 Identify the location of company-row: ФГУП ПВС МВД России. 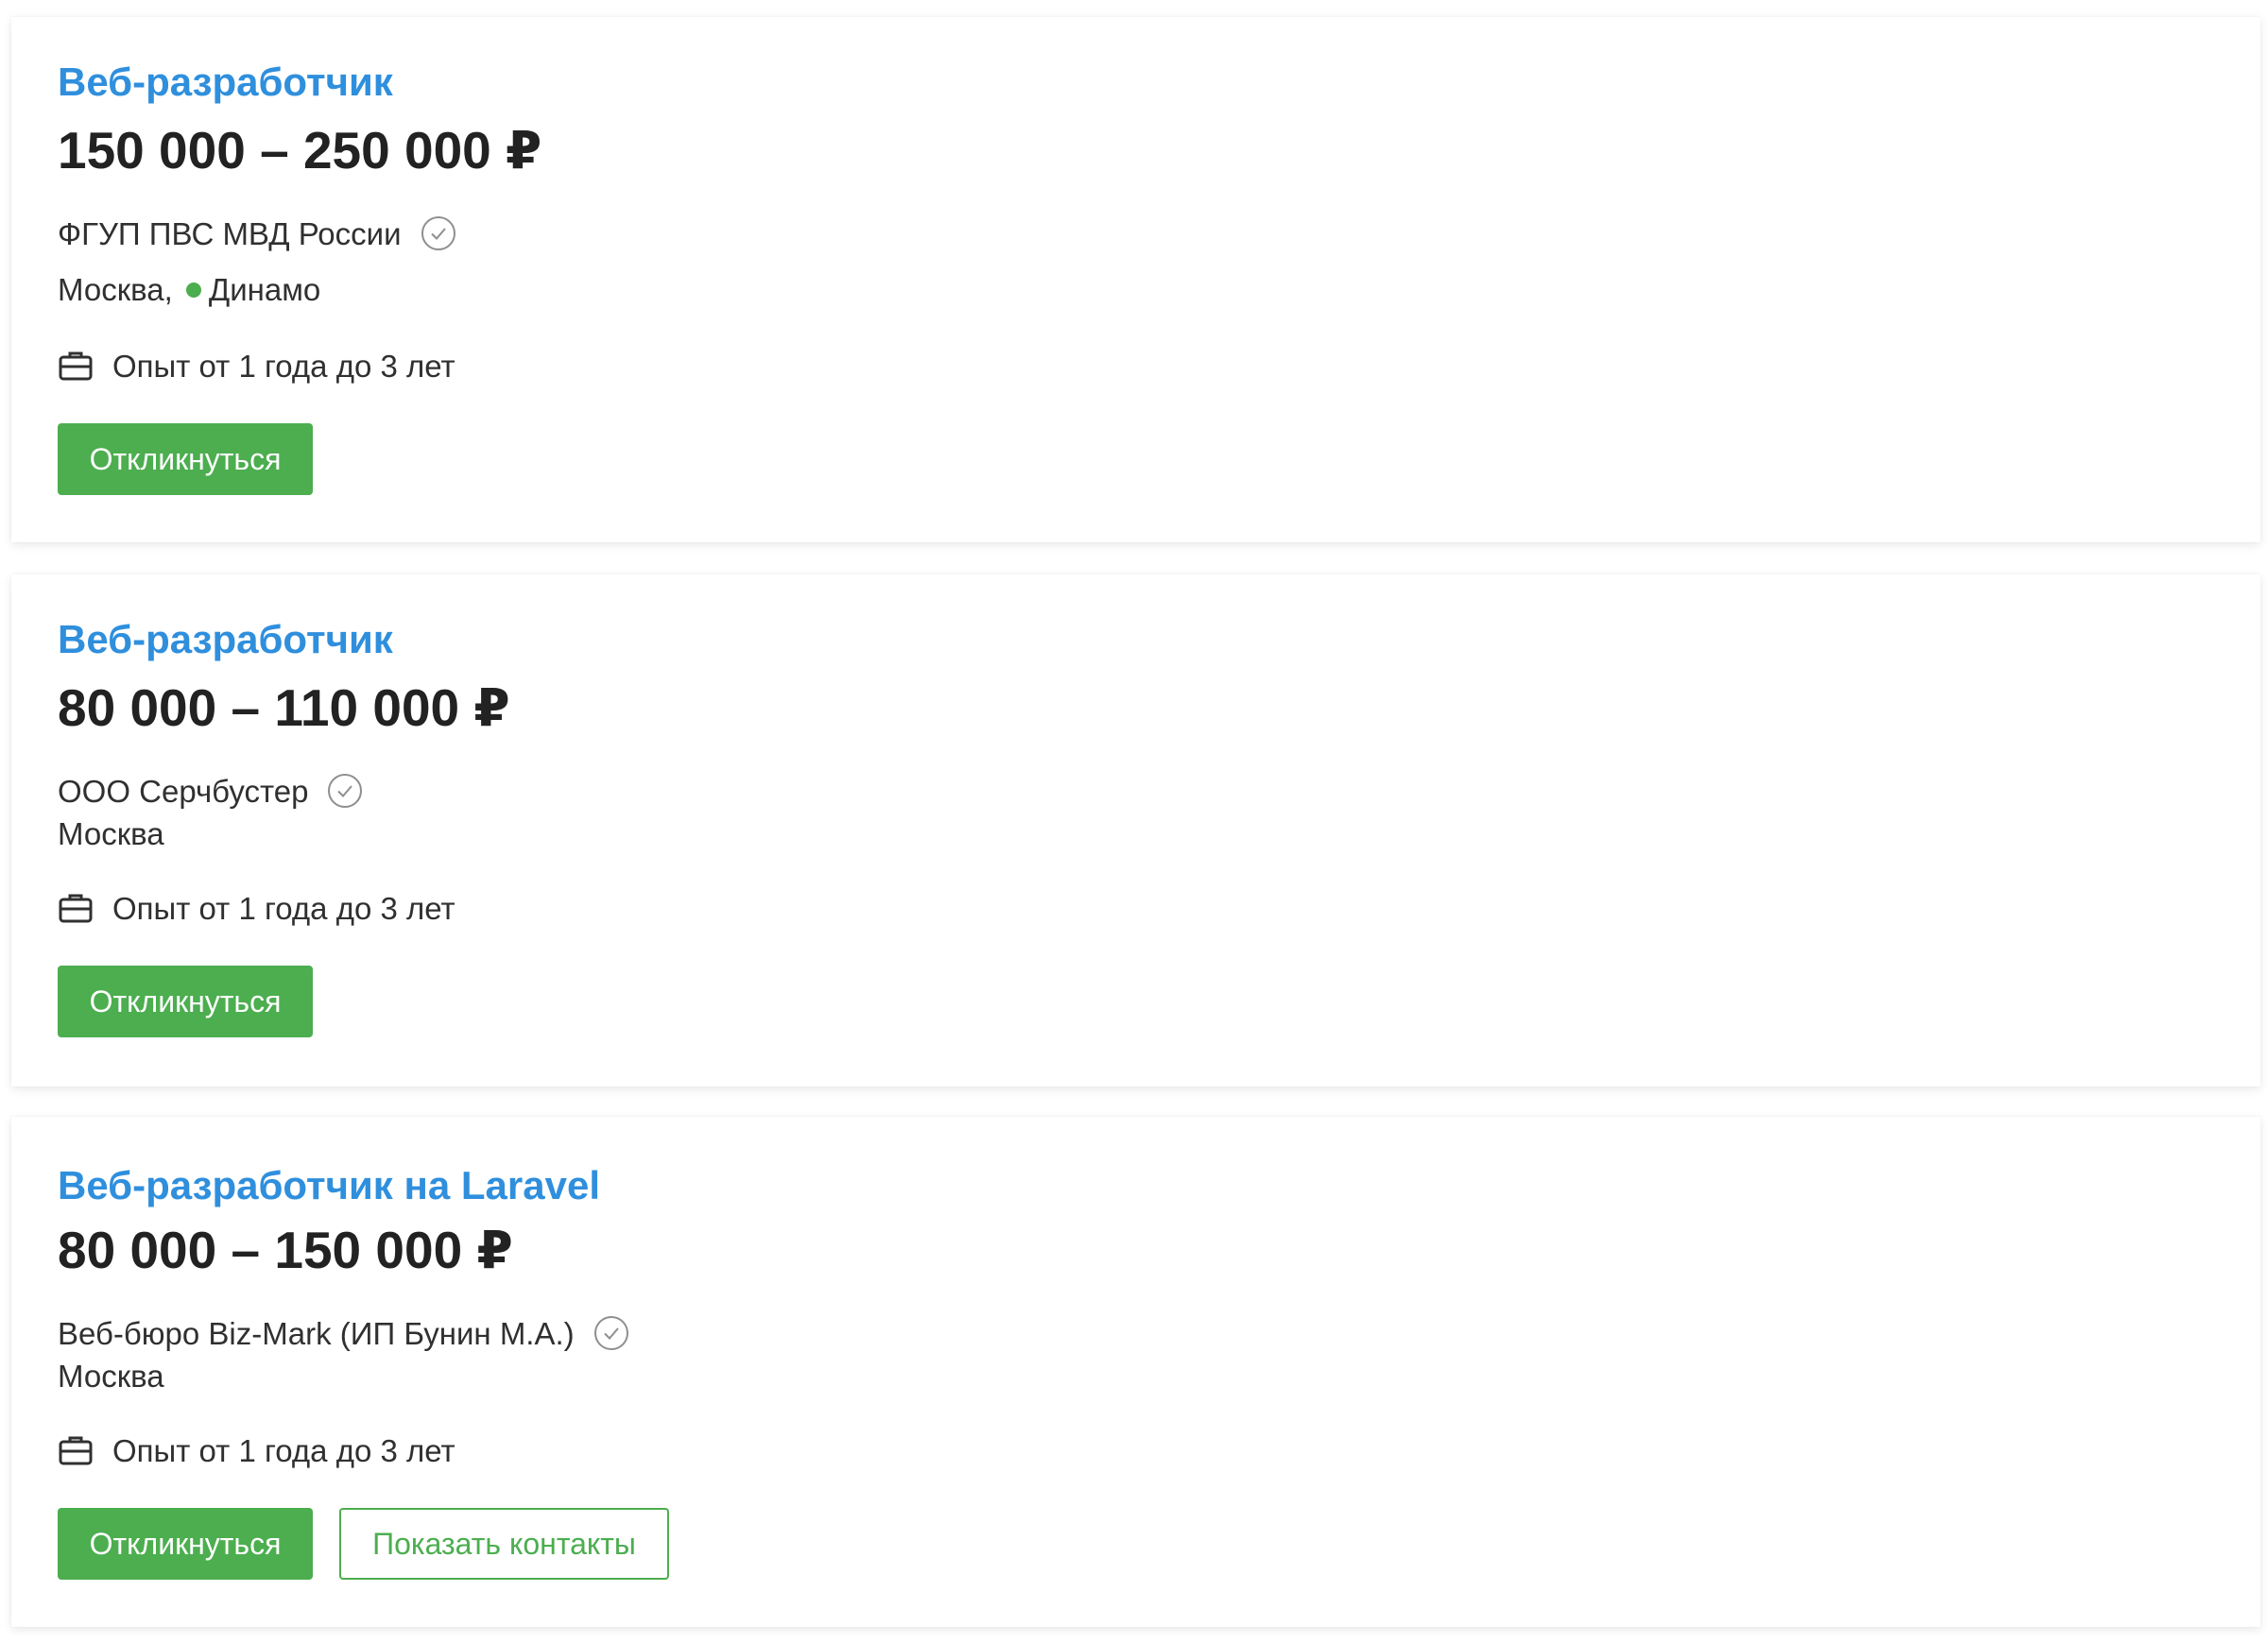
(257, 233).